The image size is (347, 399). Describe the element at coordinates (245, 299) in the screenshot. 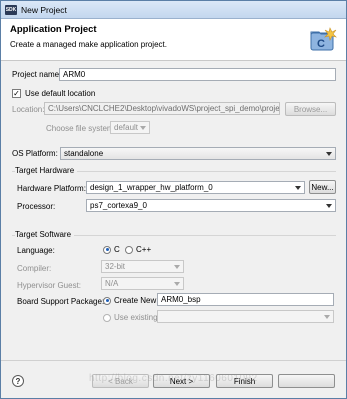

I see `bsp-name-input: ARM0_bsp` at that location.